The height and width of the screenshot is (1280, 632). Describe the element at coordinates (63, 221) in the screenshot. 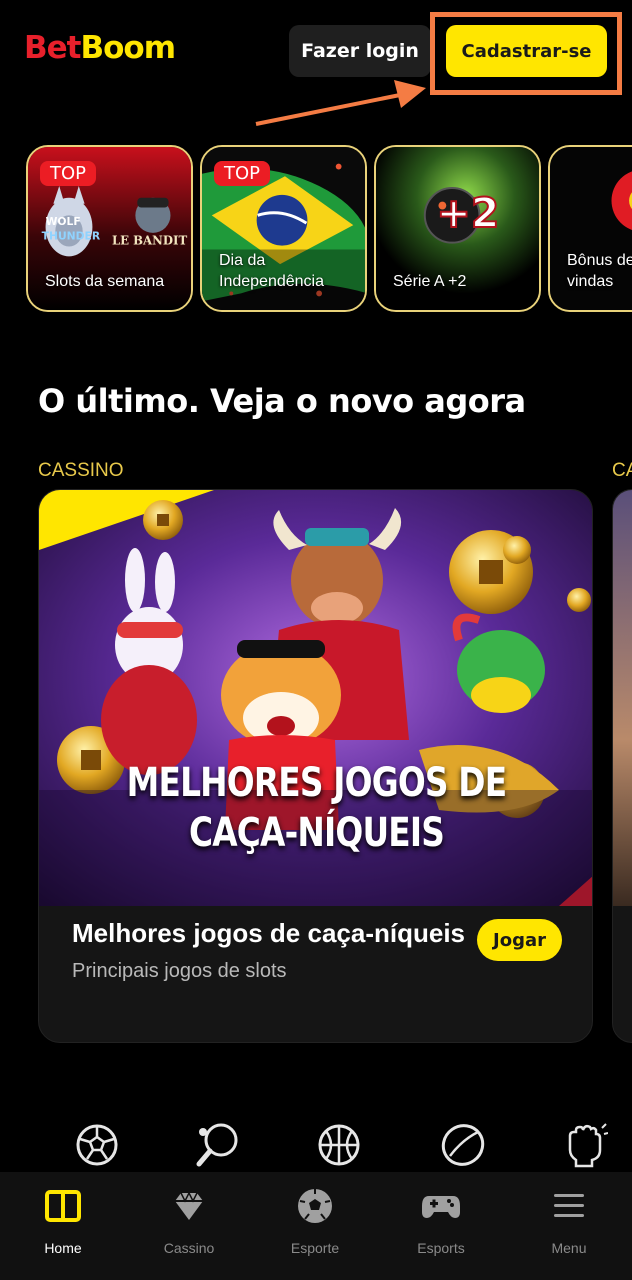

I see `svg-text: WOLF` at that location.